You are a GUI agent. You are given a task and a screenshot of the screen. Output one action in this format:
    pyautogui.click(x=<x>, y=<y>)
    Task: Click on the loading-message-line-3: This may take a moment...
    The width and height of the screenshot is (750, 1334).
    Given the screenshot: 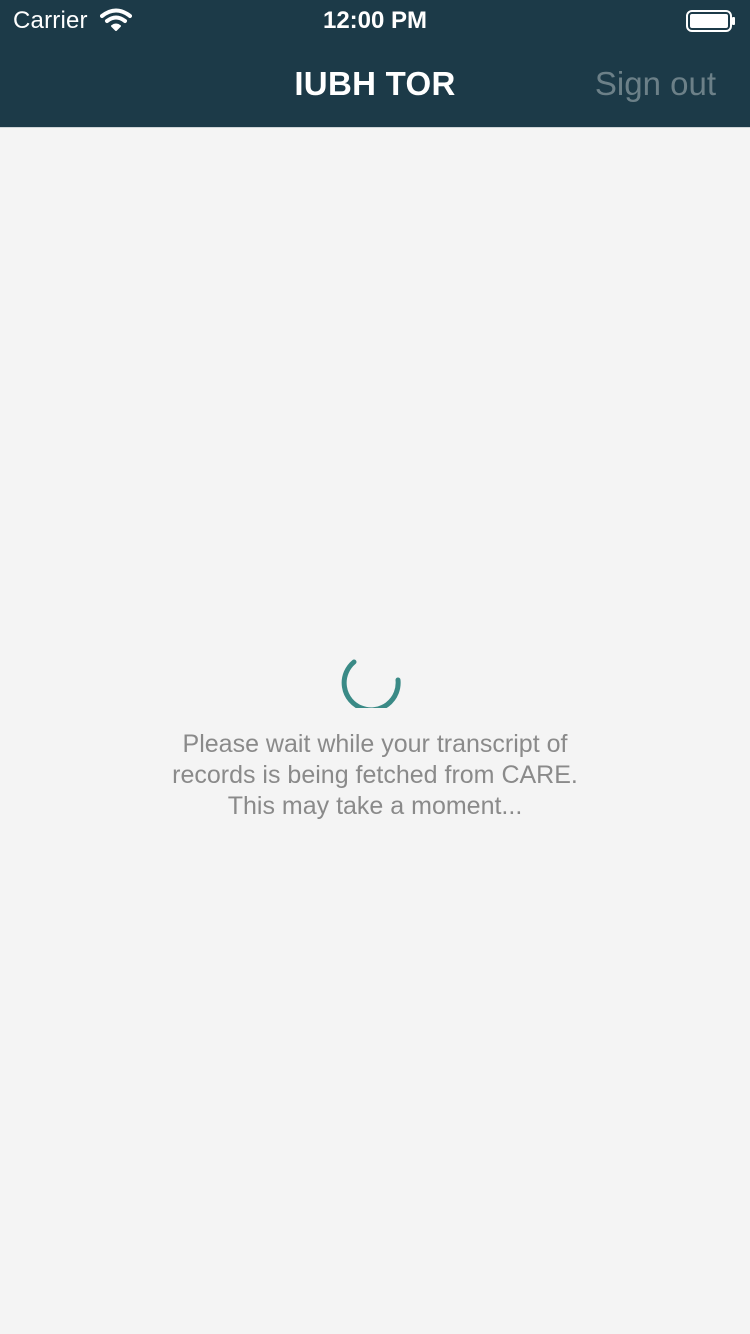 What is the action you would take?
    pyautogui.click(x=375, y=806)
    